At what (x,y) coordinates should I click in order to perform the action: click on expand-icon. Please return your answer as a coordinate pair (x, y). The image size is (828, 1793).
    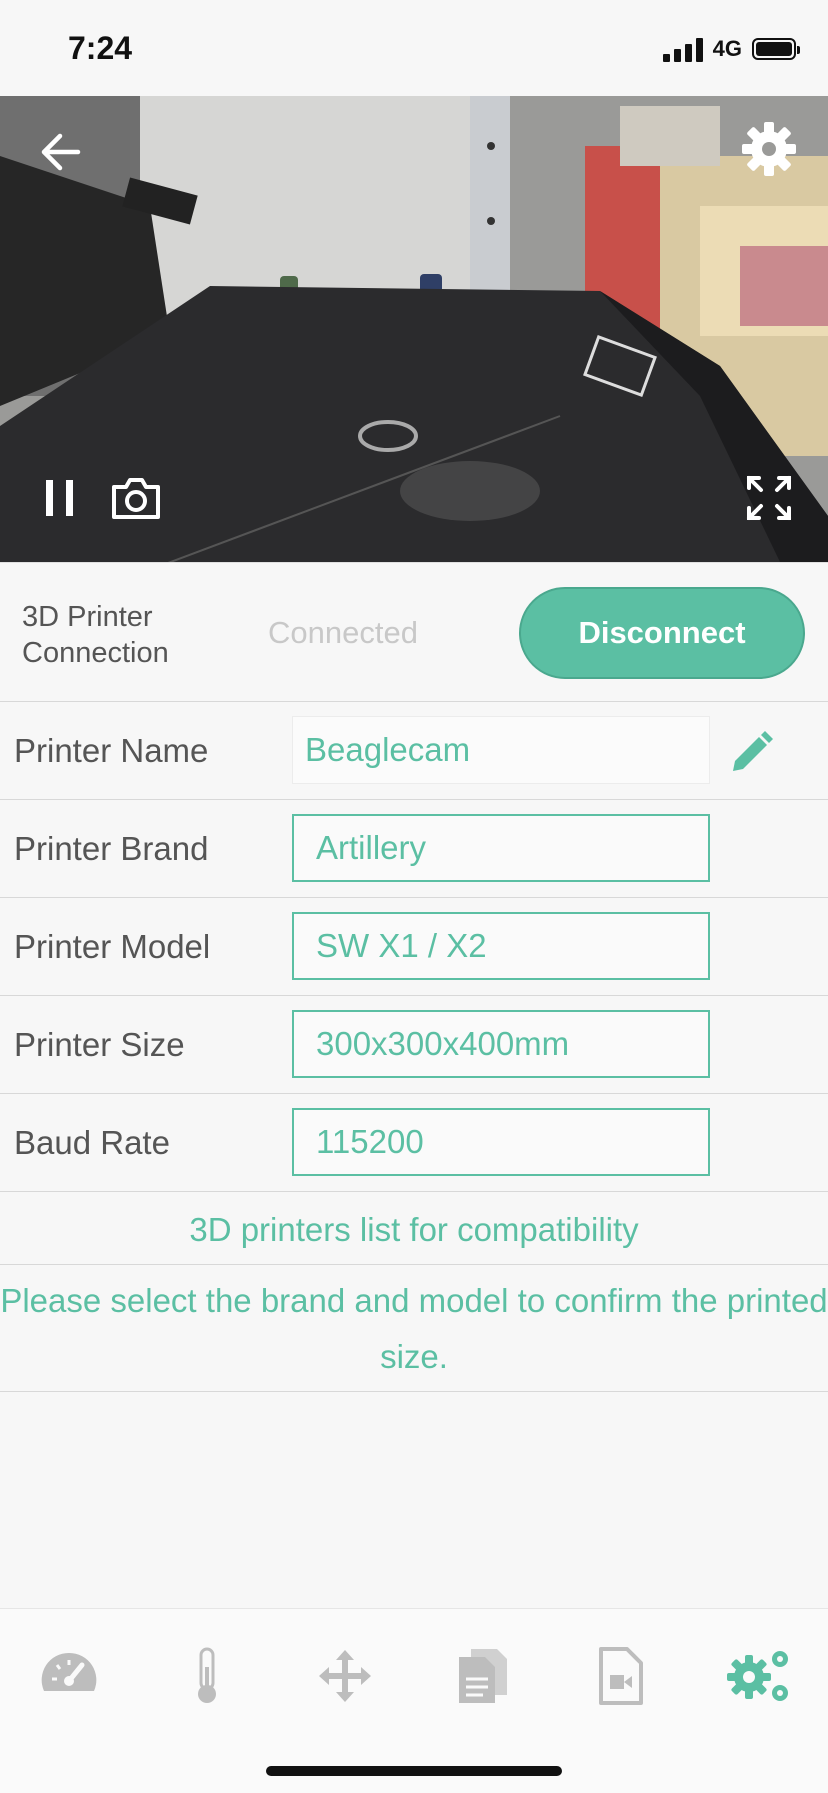
    Looking at the image, I should click on (769, 498).